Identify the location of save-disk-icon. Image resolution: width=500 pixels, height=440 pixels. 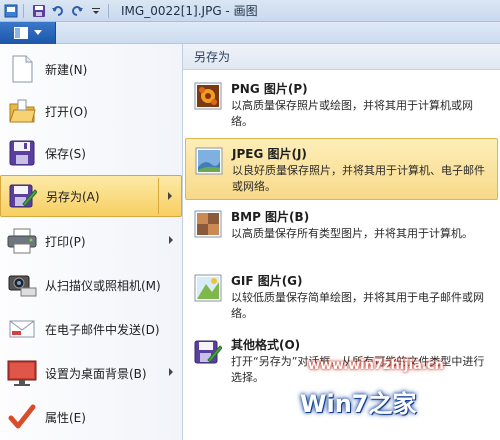
(22, 153).